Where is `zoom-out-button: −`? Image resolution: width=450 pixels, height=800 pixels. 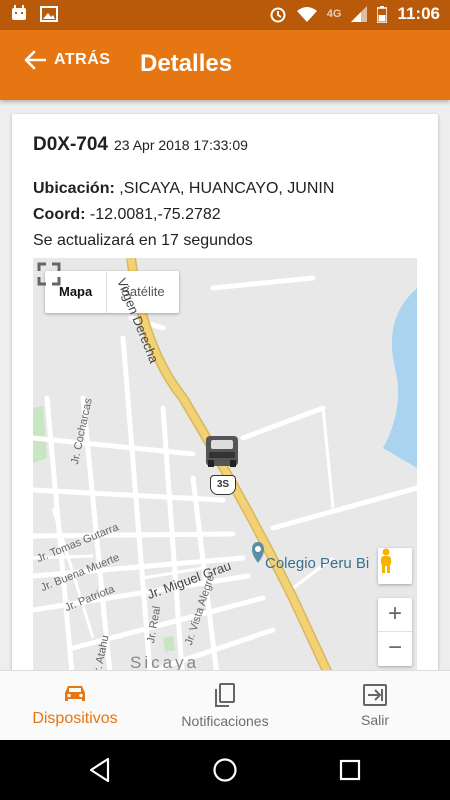
zoom-out-button: − is located at coordinates (395, 649).